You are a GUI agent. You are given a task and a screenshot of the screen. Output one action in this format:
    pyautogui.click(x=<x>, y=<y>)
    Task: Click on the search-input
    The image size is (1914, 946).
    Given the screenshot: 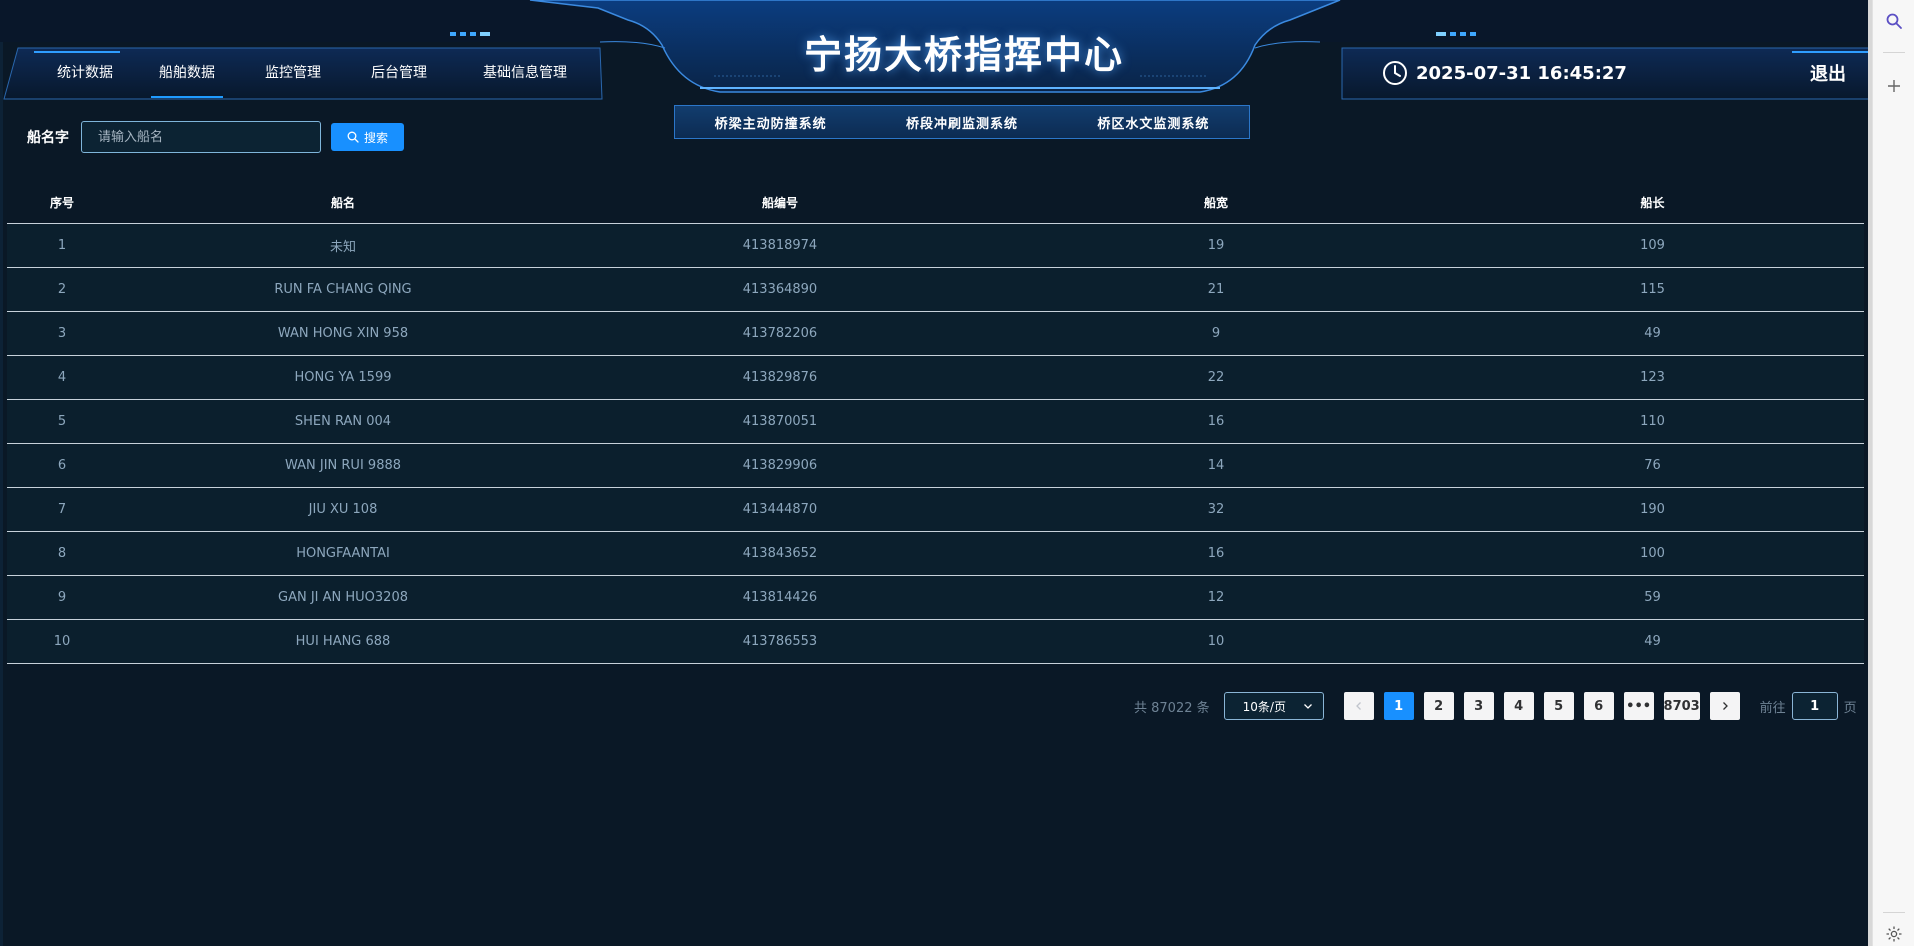 What is the action you would take?
    pyautogui.click(x=201, y=137)
    